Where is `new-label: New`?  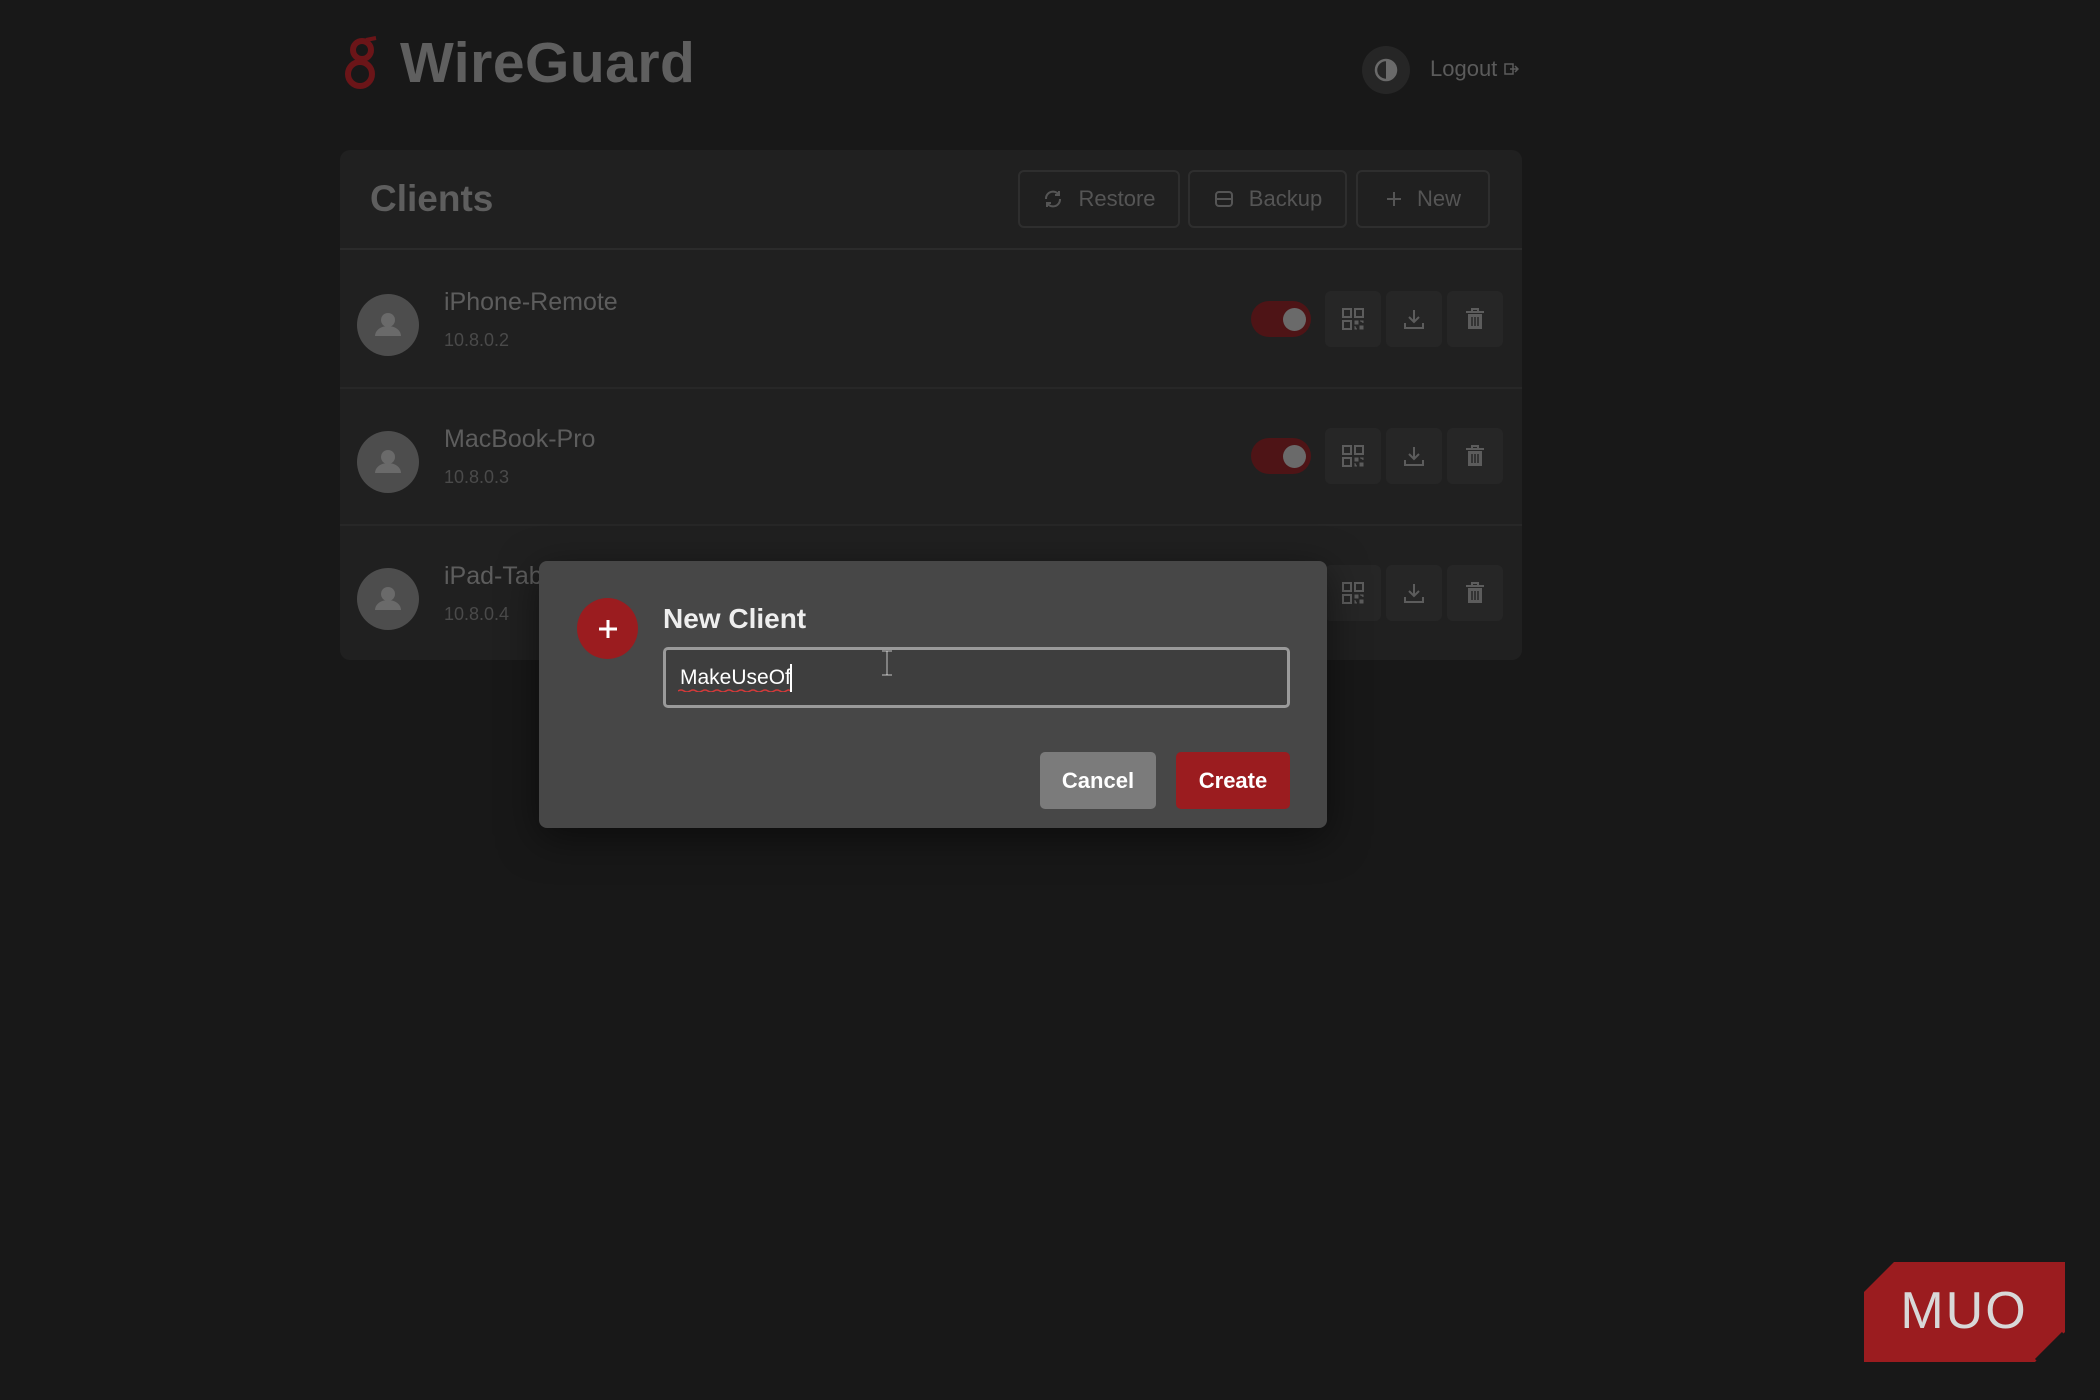 new-label: New is located at coordinates (1438, 198).